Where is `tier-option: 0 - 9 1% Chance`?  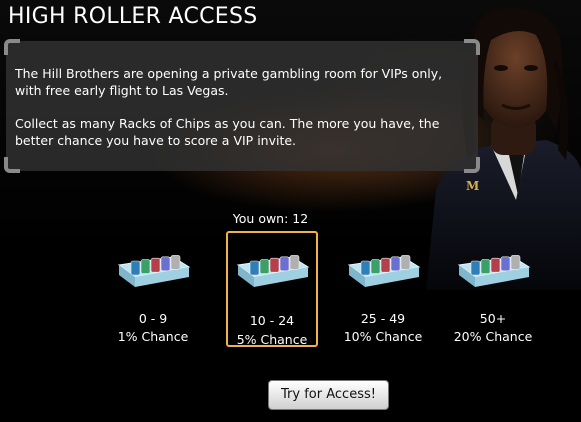 tier-option: 0 - 9 1% Chance is located at coordinates (153, 289).